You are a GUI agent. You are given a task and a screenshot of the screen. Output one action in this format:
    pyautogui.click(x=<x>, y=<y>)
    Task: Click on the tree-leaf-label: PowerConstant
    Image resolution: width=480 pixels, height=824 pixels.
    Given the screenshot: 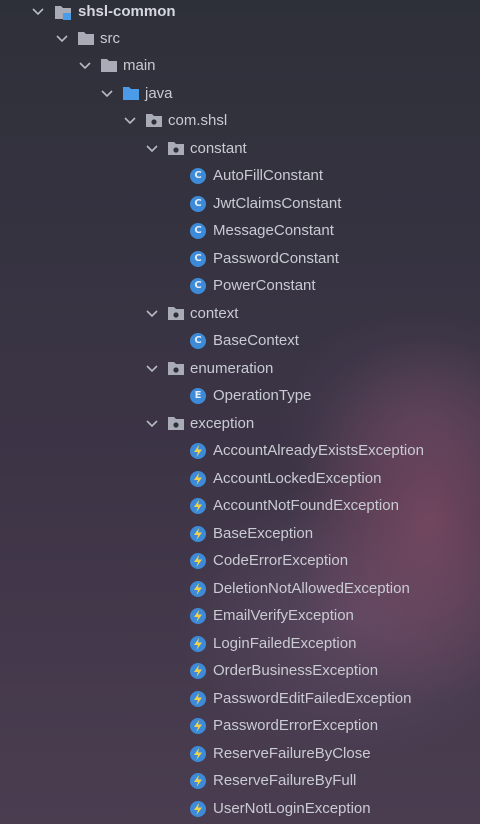 What is the action you would take?
    pyautogui.click(x=264, y=285)
    